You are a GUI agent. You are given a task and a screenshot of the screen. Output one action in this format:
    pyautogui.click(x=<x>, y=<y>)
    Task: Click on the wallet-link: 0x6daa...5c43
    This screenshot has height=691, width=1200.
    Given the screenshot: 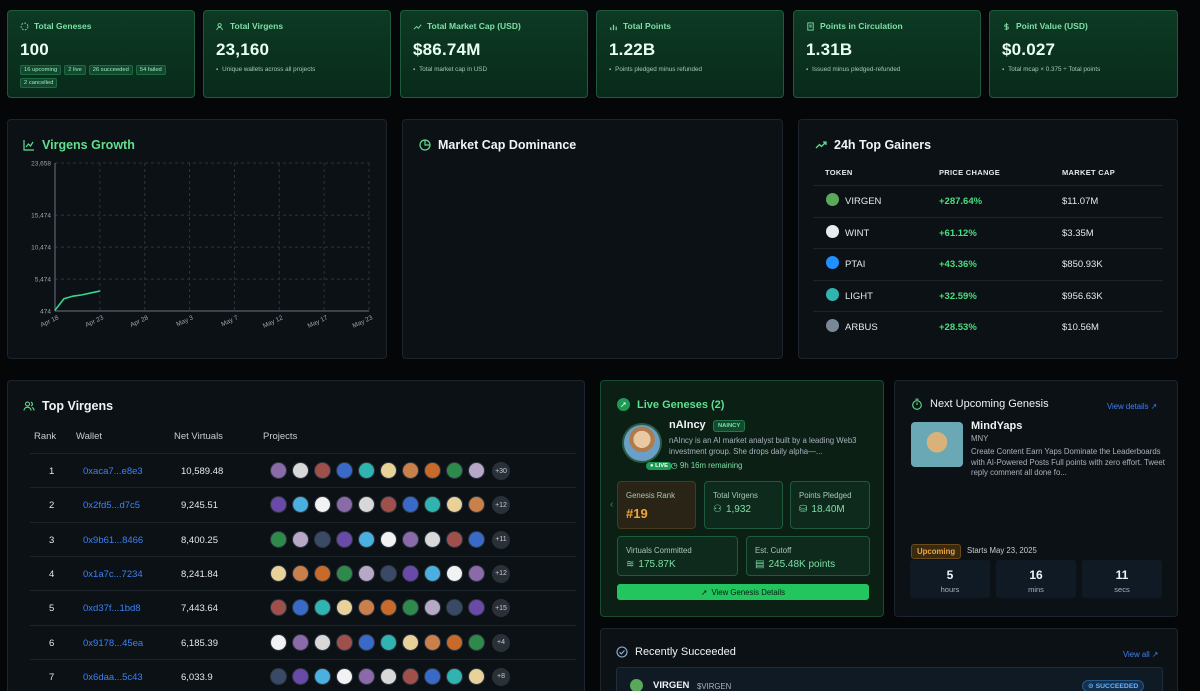 What is the action you would take?
    pyautogui.click(x=113, y=677)
    